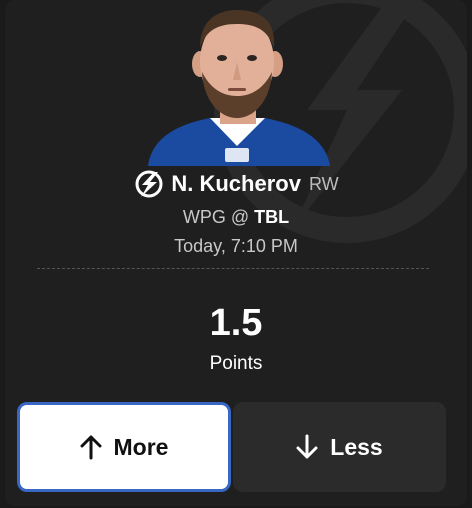 The image size is (472, 508). What do you see at coordinates (239, 88) in the screenshot?
I see `player-headshot` at bounding box center [239, 88].